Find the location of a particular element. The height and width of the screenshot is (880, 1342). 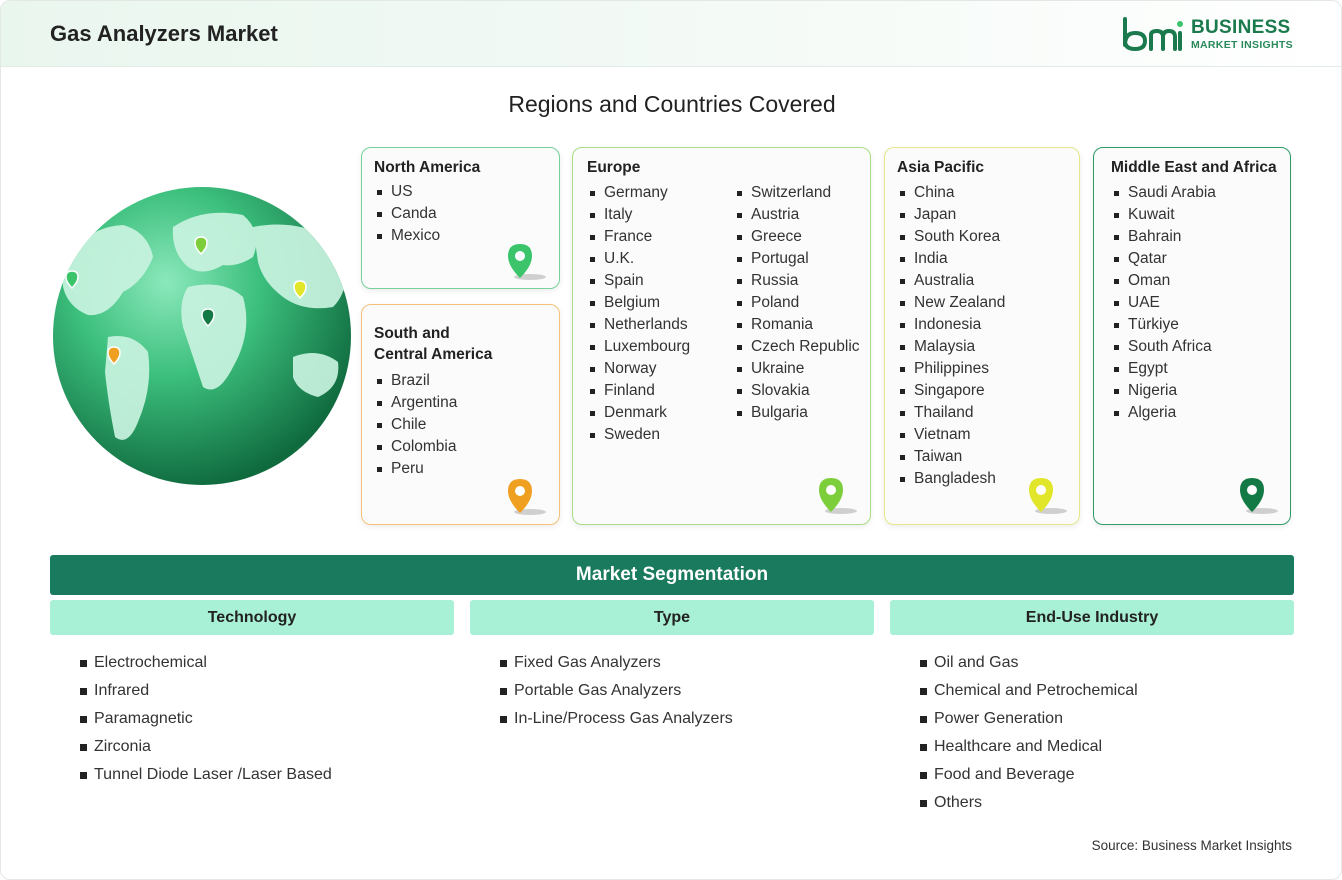

segment-item: Infrared is located at coordinates (206, 691).